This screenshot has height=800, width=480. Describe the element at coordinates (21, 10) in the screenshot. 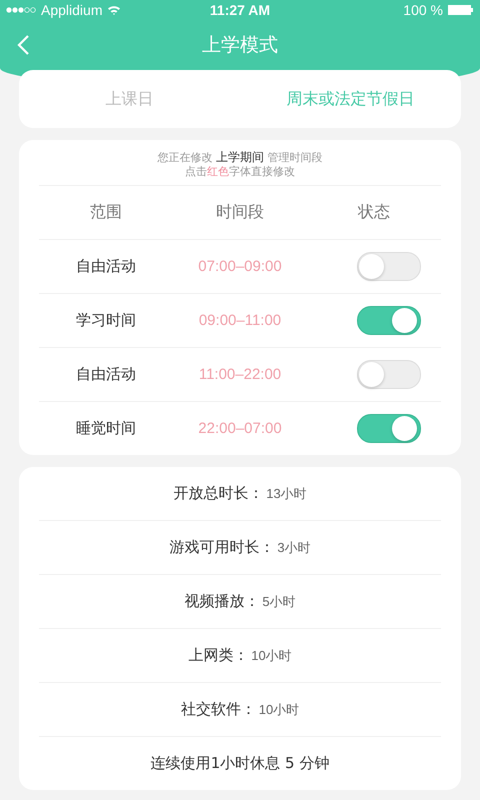

I see `signal-icon` at that location.